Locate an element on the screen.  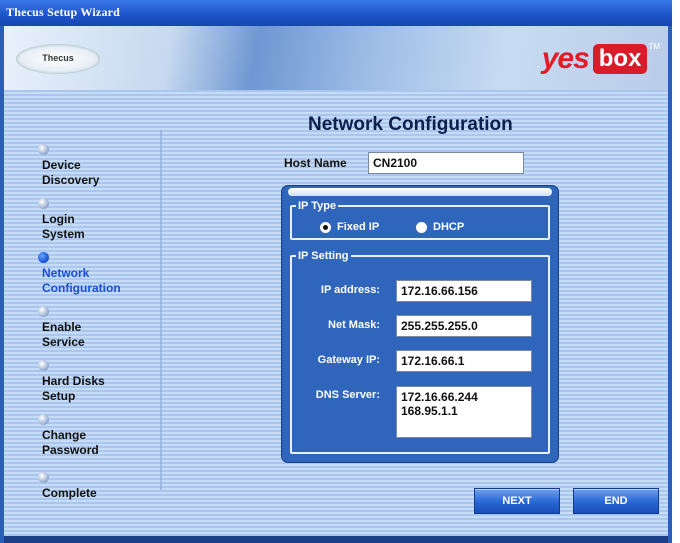
step-label: Enable Service is located at coordinates (63, 334).